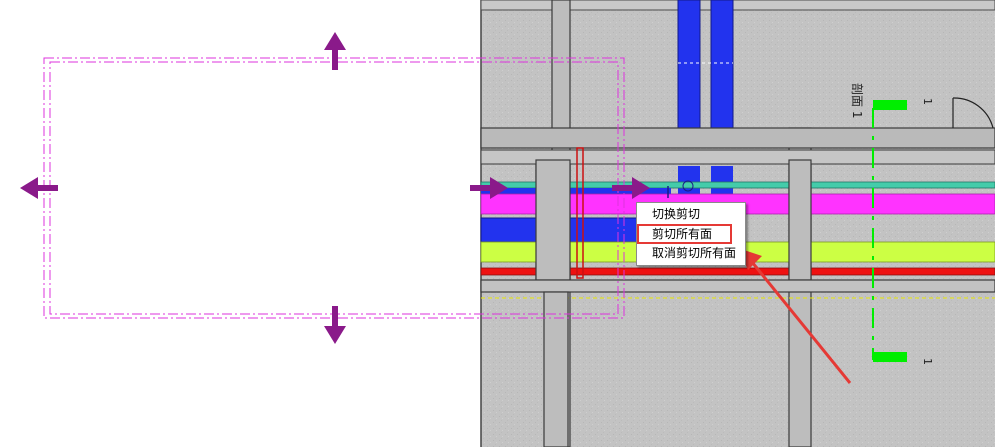 The image size is (995, 447). I want to click on section-label: 剖面 1, so click(857, 100).